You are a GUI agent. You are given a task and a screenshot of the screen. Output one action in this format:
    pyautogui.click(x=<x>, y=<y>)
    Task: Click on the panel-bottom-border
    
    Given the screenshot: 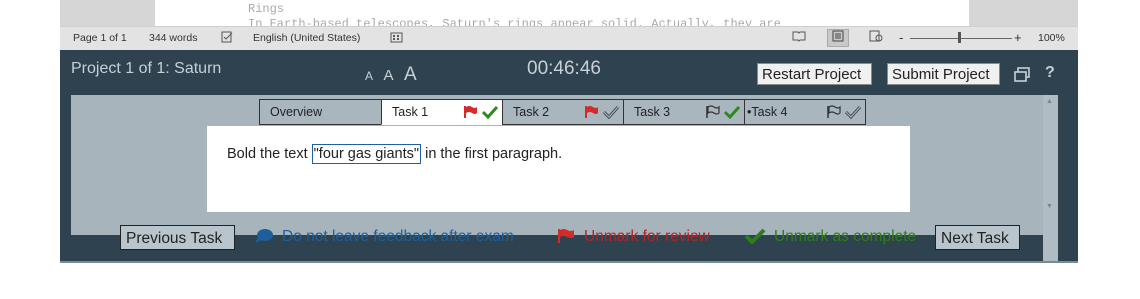 What is the action you would take?
    pyautogui.click(x=569, y=262)
    